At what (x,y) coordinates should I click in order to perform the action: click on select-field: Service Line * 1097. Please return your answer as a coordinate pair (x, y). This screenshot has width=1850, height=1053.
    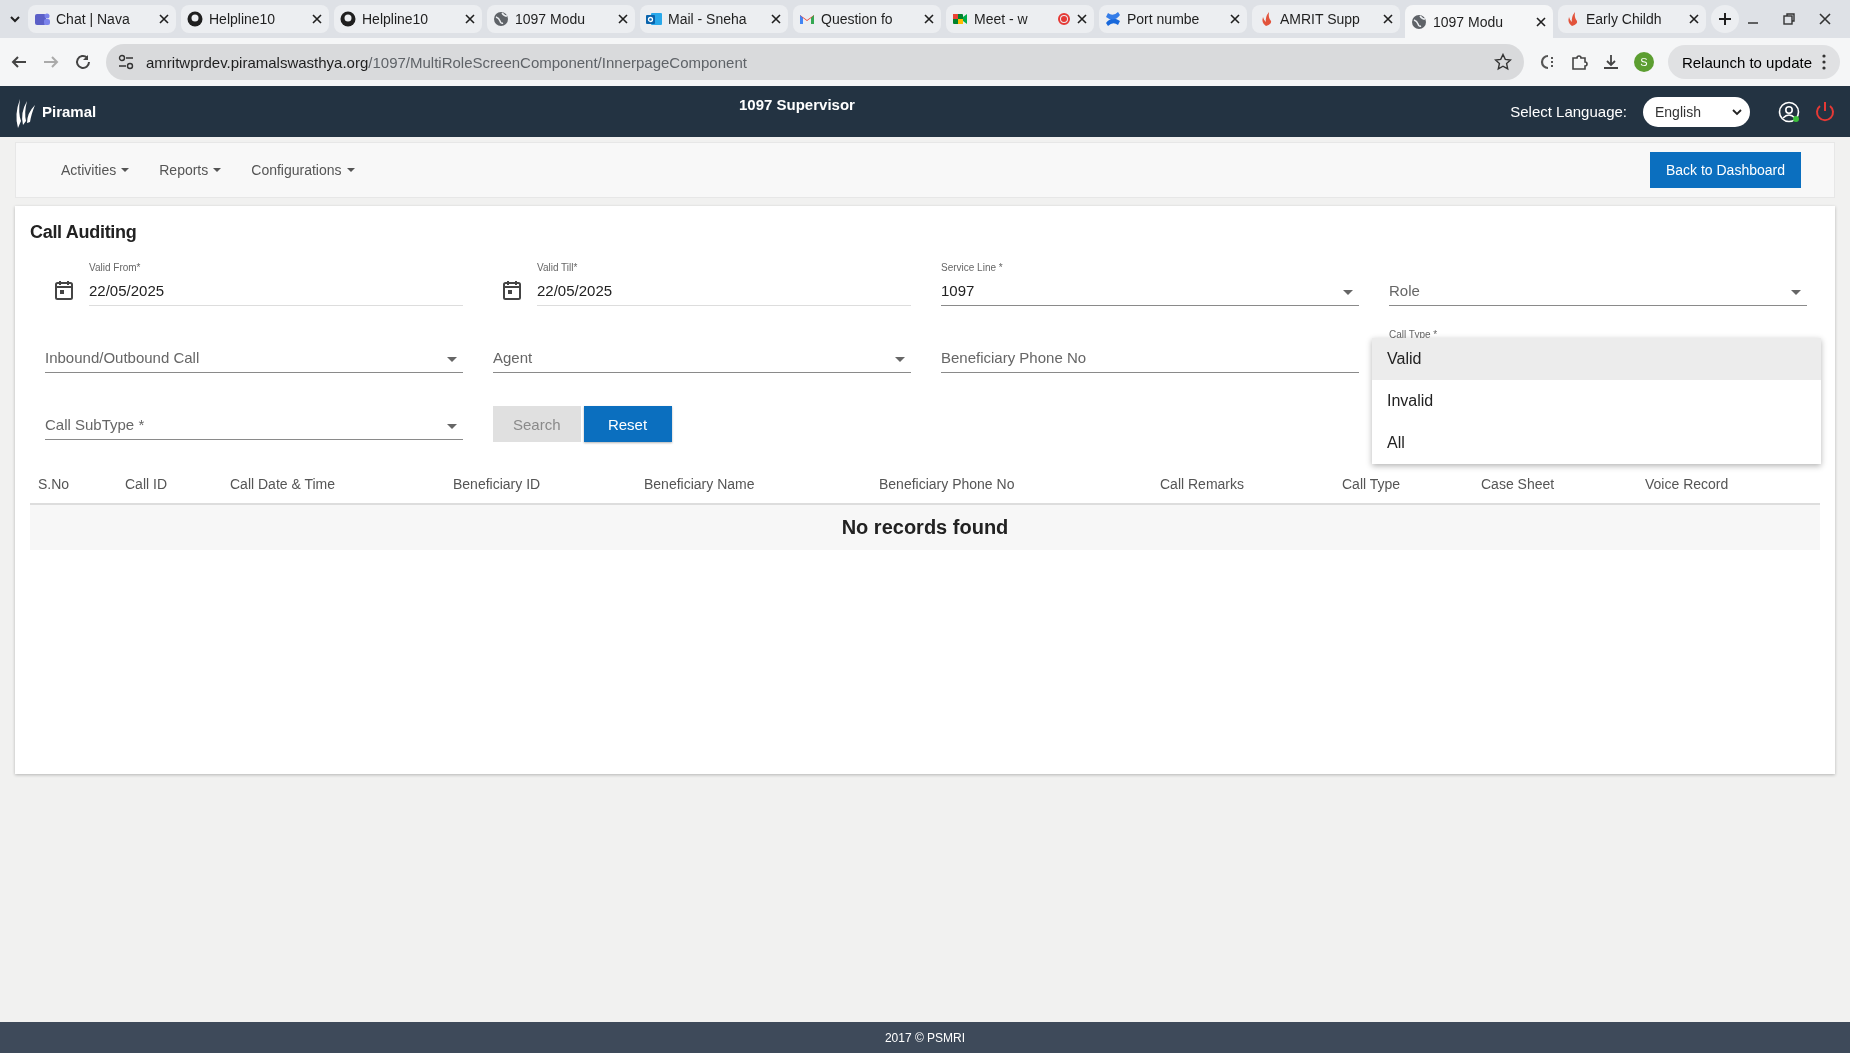
    Looking at the image, I should click on (1150, 284).